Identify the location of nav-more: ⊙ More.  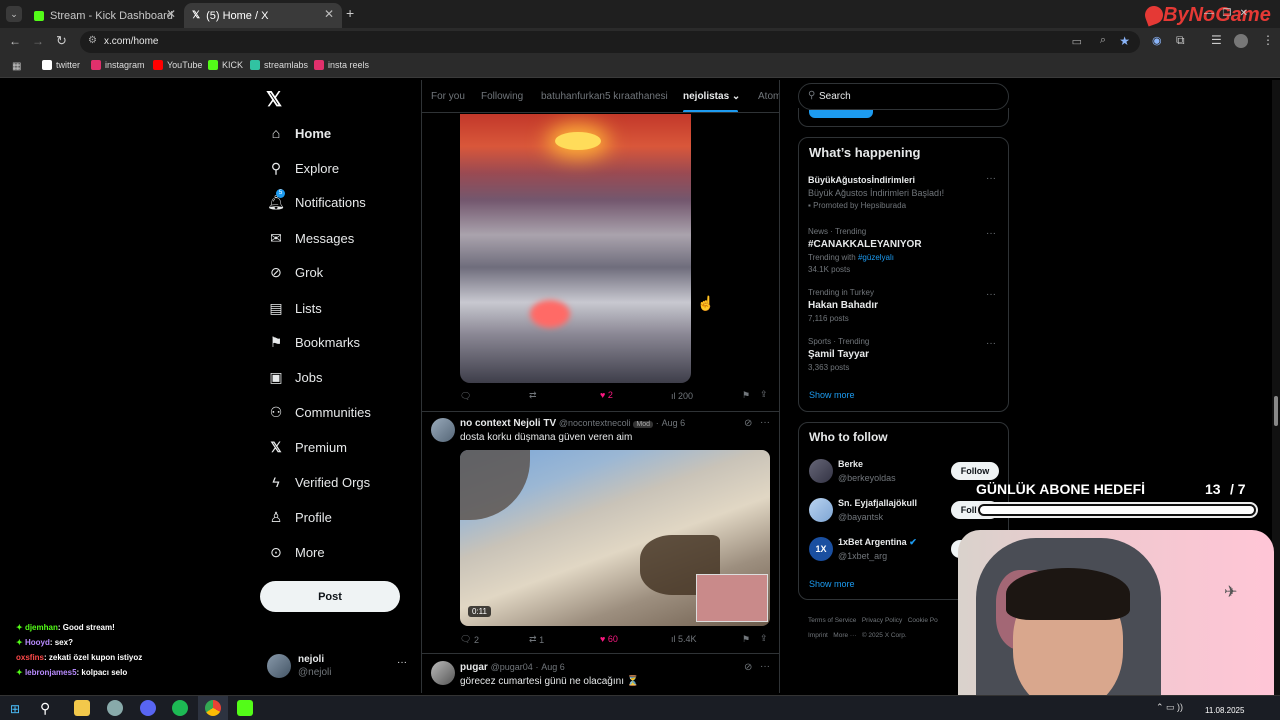
(296, 552).